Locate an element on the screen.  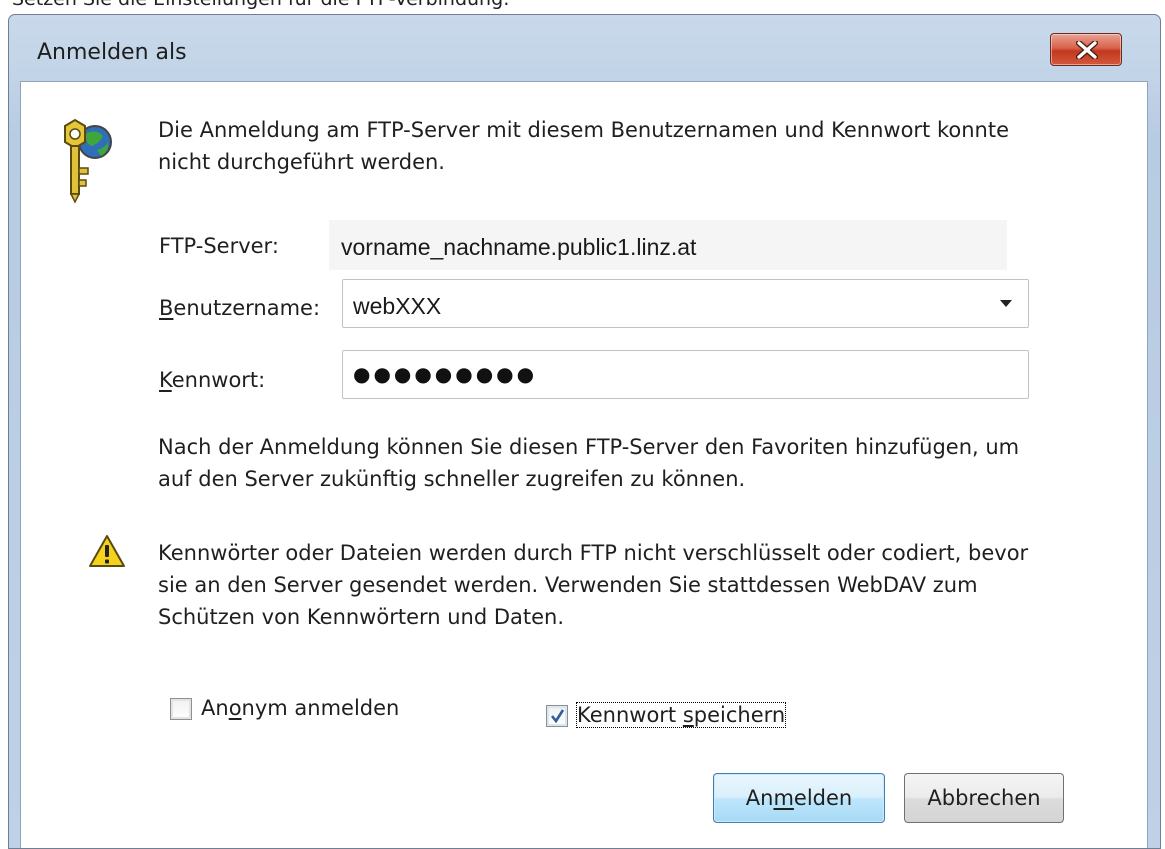
error-message-line-2: nicht durchgeführt werden. is located at coordinates (301, 162).